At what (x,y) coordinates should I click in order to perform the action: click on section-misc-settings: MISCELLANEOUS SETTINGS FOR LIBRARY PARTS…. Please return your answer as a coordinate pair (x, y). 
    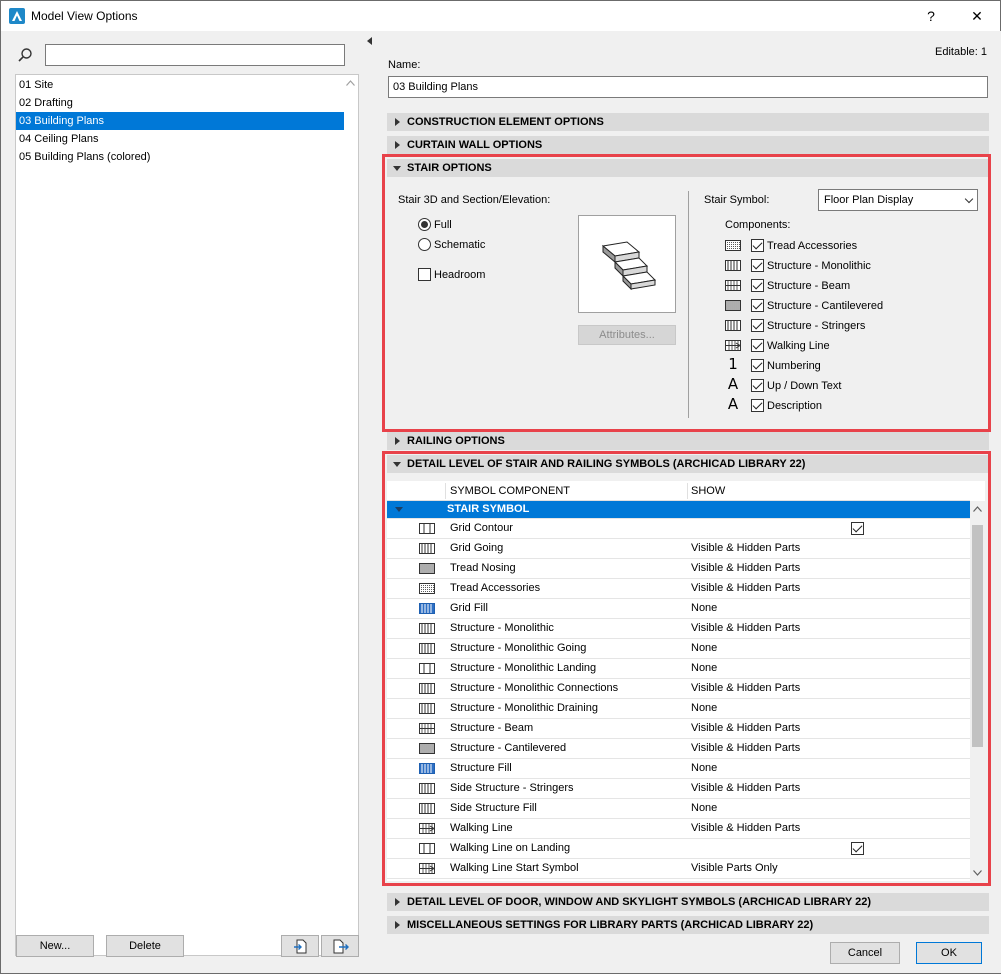
    Looking at the image, I should click on (688, 925).